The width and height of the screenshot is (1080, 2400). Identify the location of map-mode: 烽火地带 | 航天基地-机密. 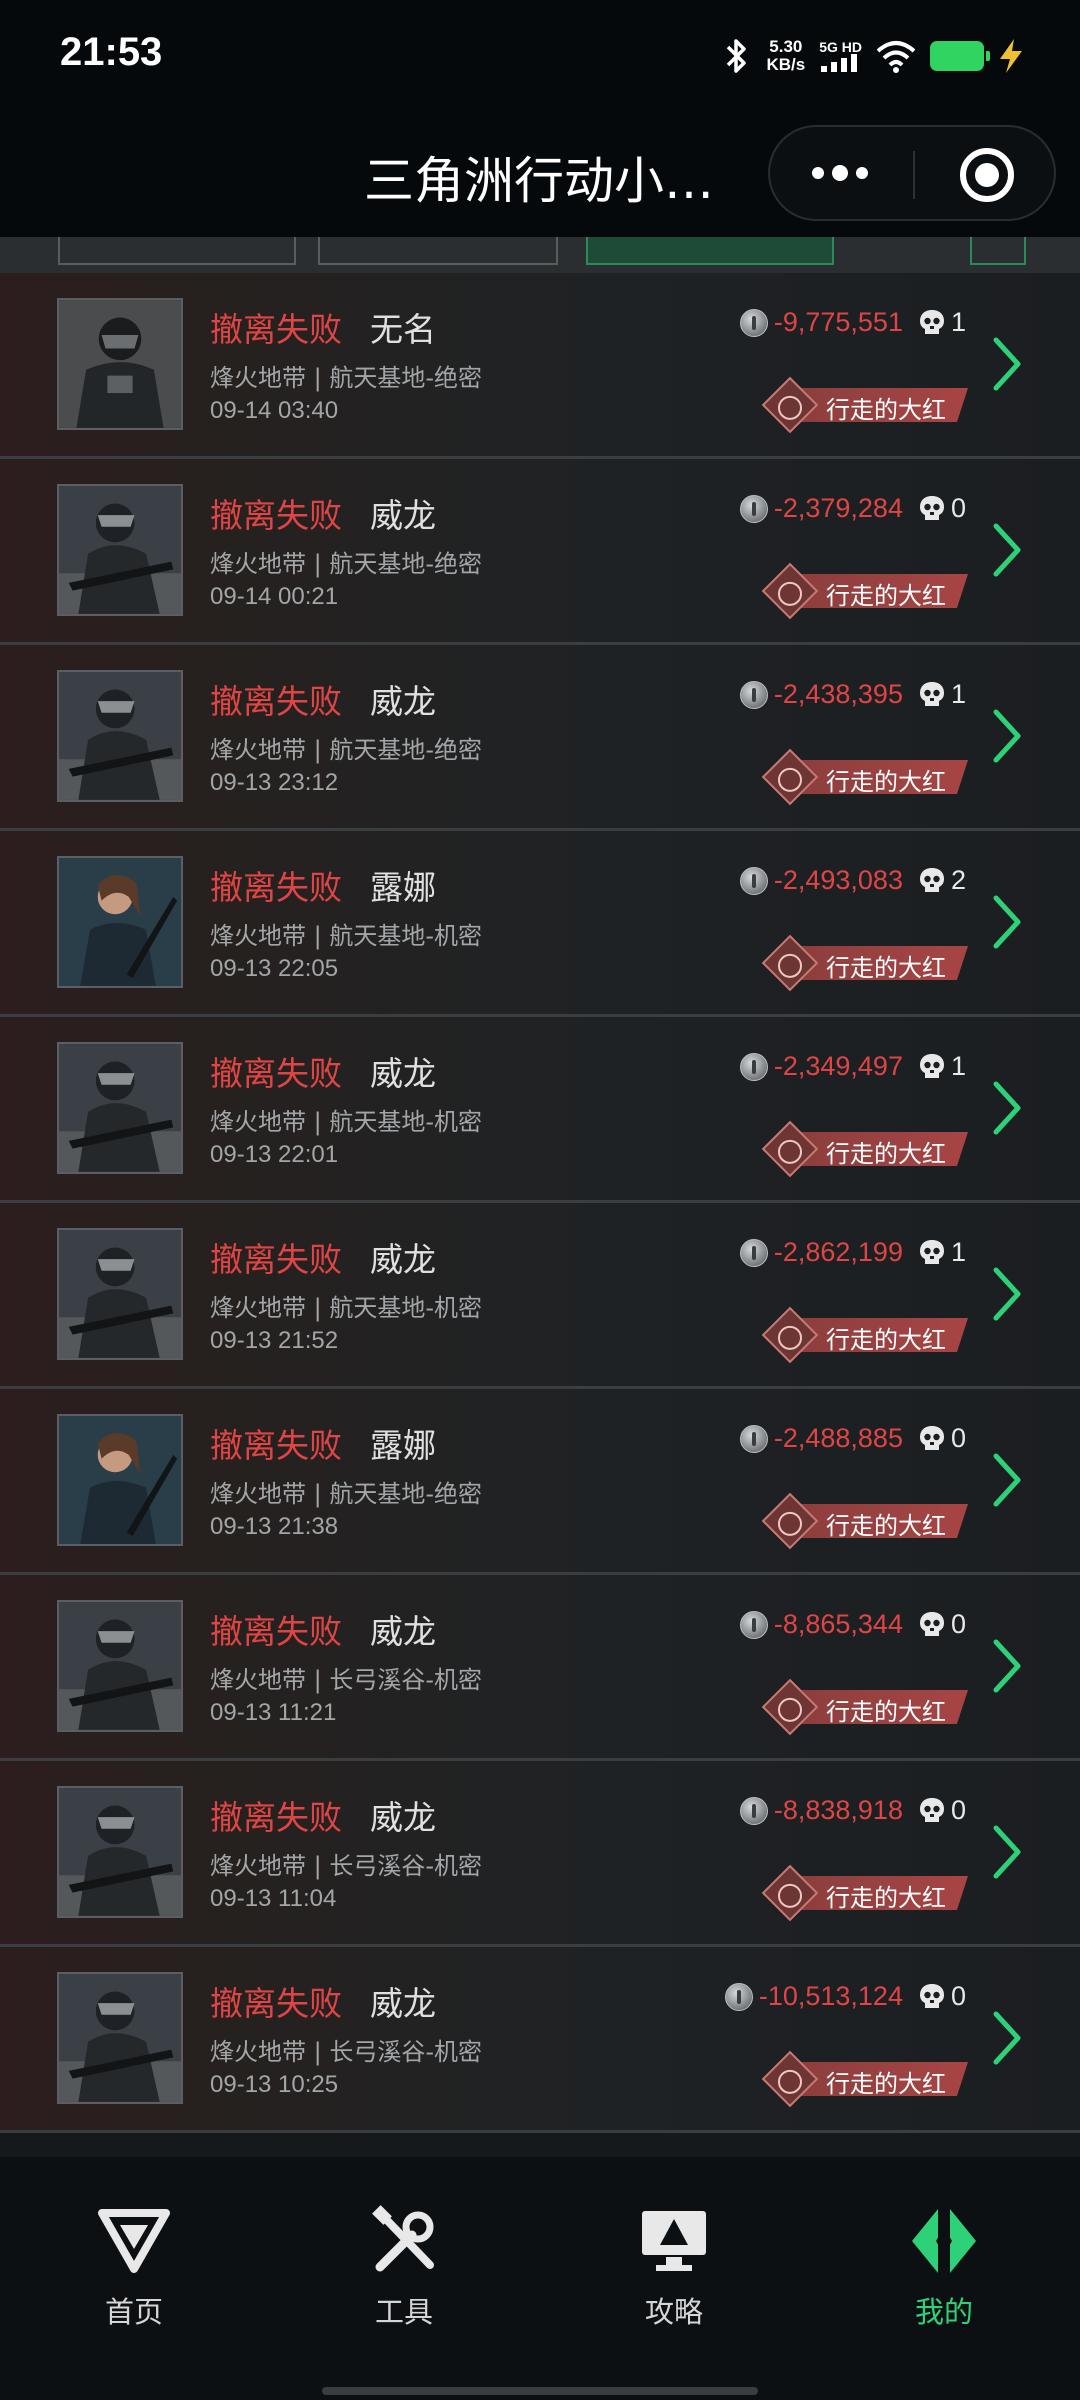
(346, 936).